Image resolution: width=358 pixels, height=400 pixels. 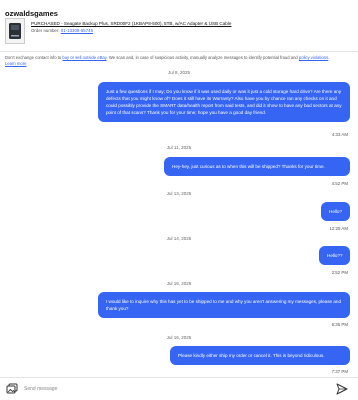 What do you see at coordinates (131, 30) in the screenshot?
I see `order-line: Order number: 01-13308-55745` at bounding box center [131, 30].